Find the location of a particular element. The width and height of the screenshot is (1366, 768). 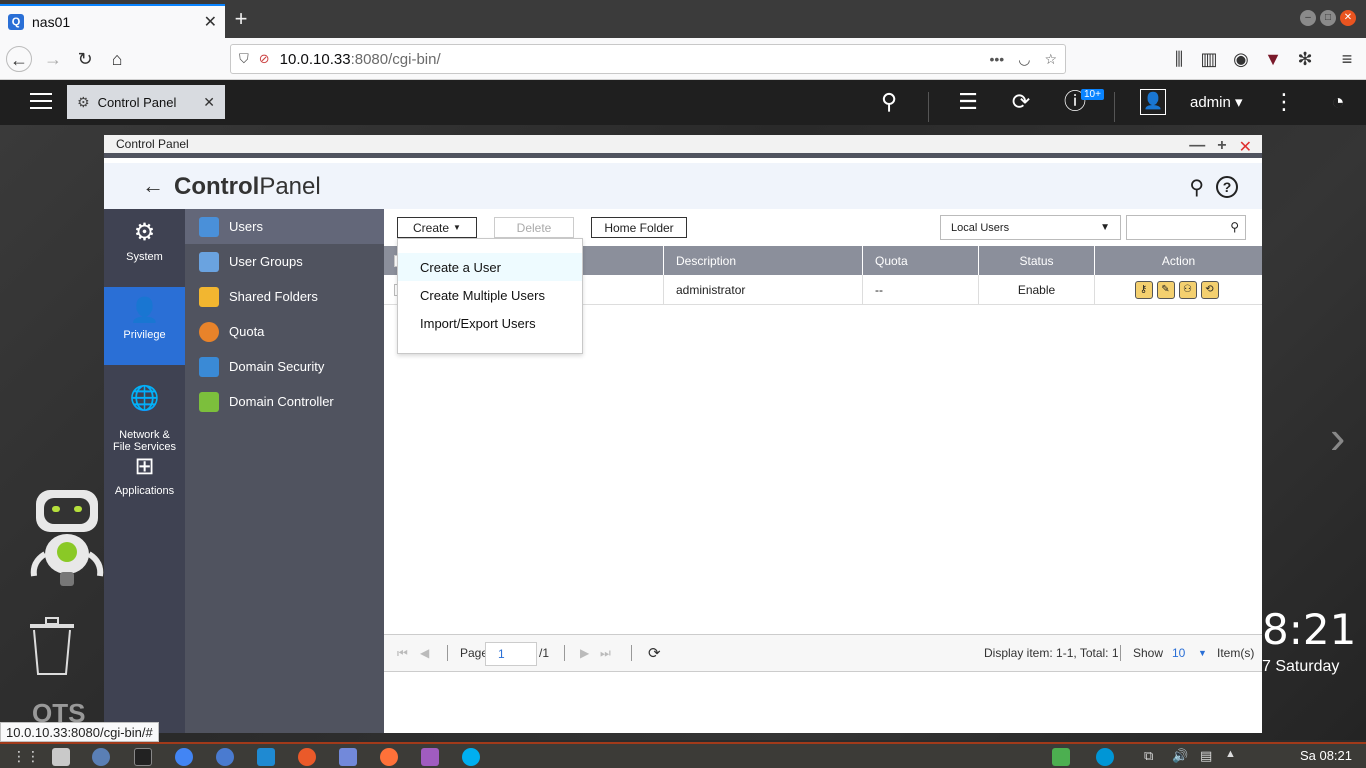

tray-expand-icon: ▲ is located at coordinates (1234, 757).